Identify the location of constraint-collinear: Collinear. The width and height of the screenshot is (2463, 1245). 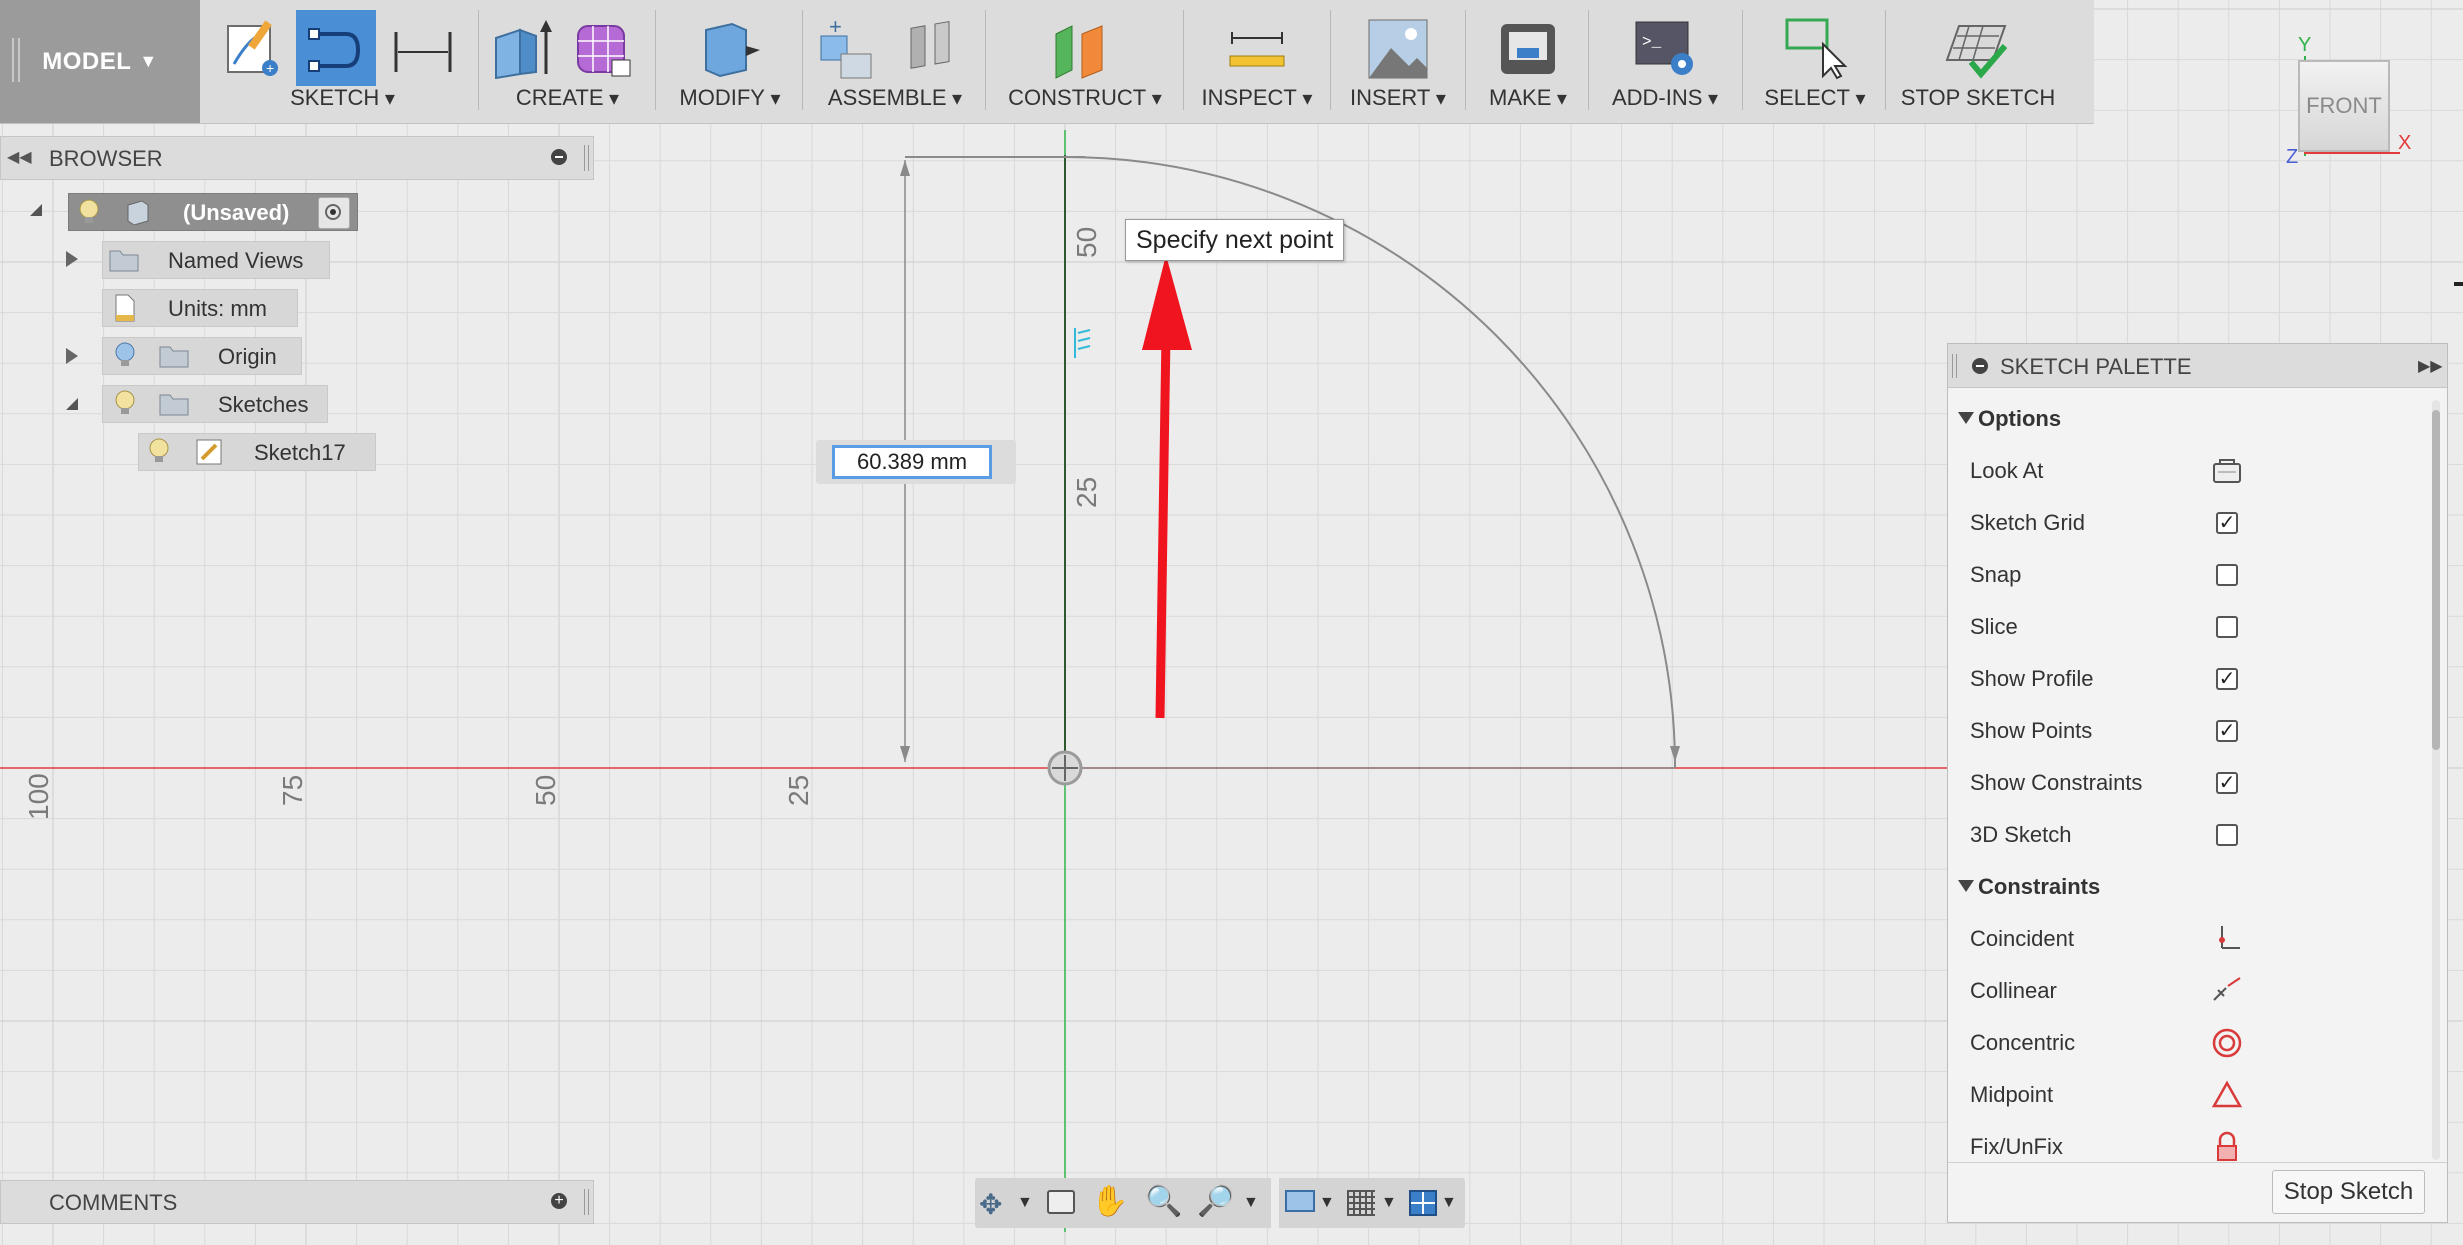
(2190, 992).